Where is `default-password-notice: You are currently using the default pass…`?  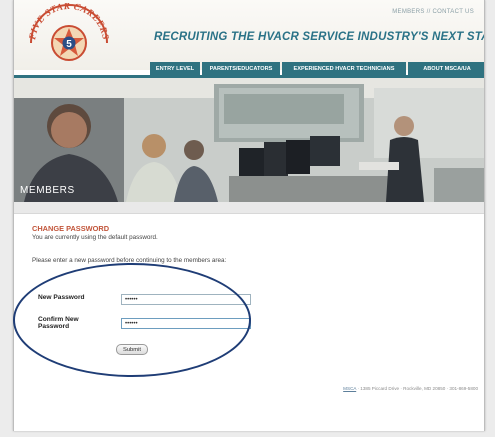
default-password-notice: You are currently using the default pass… is located at coordinates (95, 237).